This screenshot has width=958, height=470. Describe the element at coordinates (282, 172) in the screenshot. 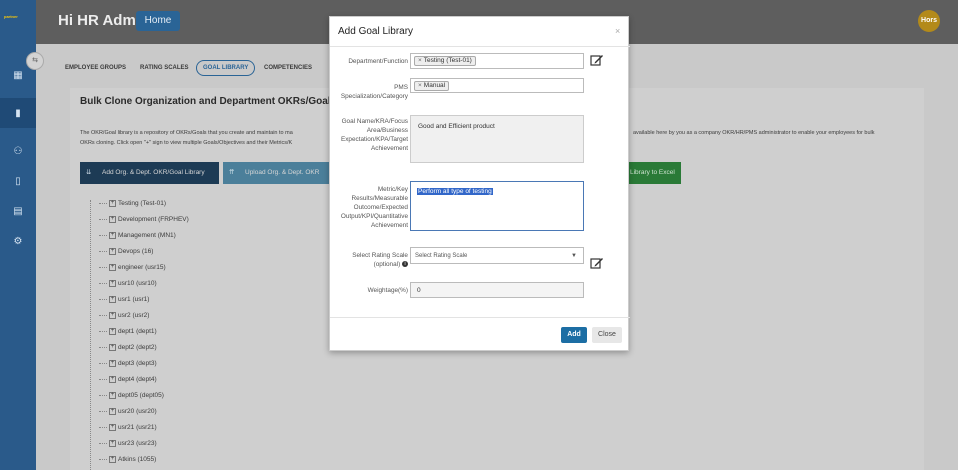

I see `upload-okr-label: Upload Org. & Dept. OKR` at that location.